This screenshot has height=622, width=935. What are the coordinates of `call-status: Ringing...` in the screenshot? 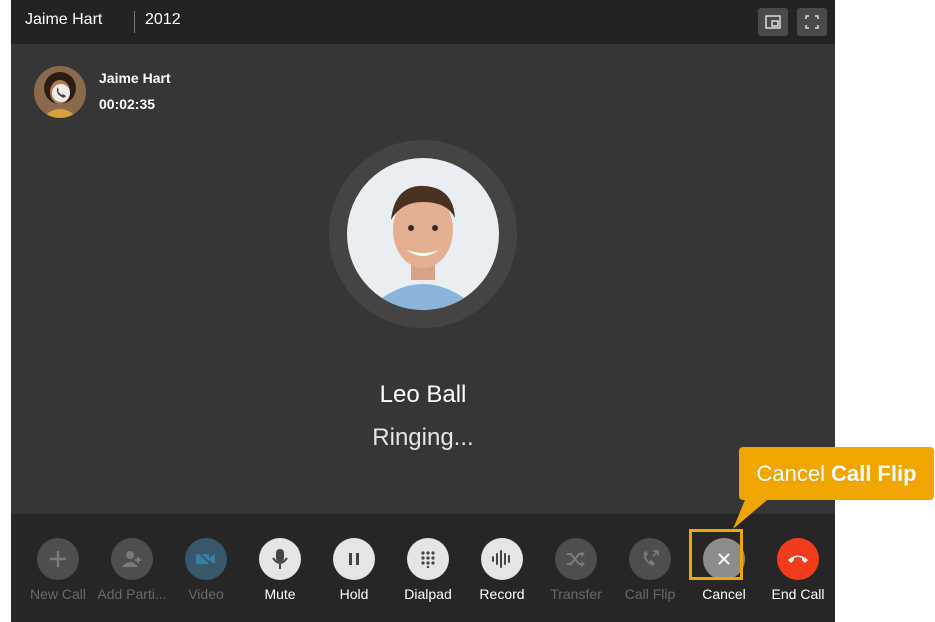 It's located at (423, 437).